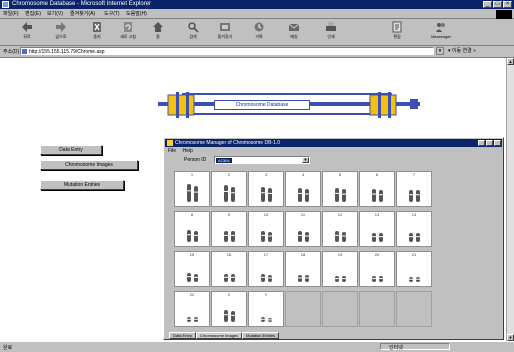 The width and height of the screenshot is (514, 352). I want to click on menu-favorites: 즐겨찾기(A), so click(82, 13).